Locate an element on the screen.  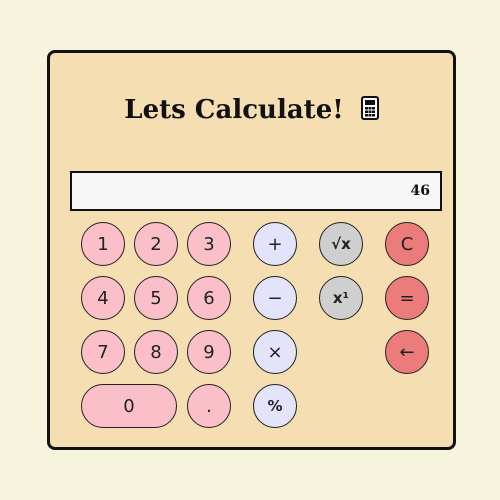
page-title: Lets Calculate! is located at coordinates (234, 110).